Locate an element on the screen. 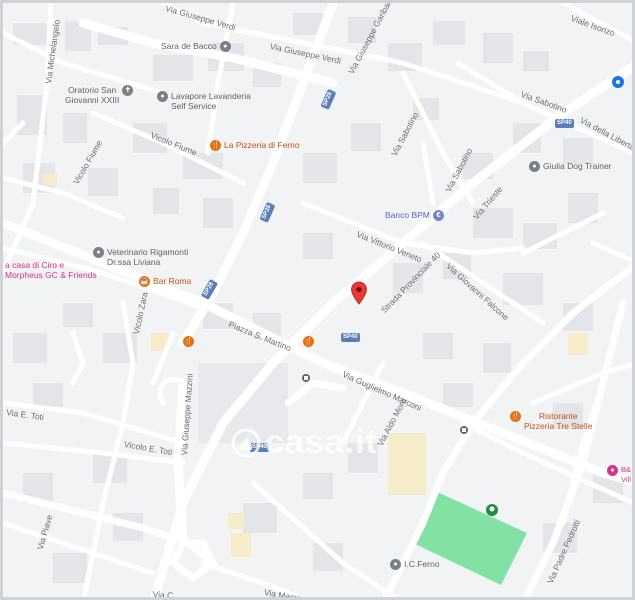 The width and height of the screenshot is (635, 600). poi-giulia-dog: ● Giulia Dog Trainer is located at coordinates (570, 166).